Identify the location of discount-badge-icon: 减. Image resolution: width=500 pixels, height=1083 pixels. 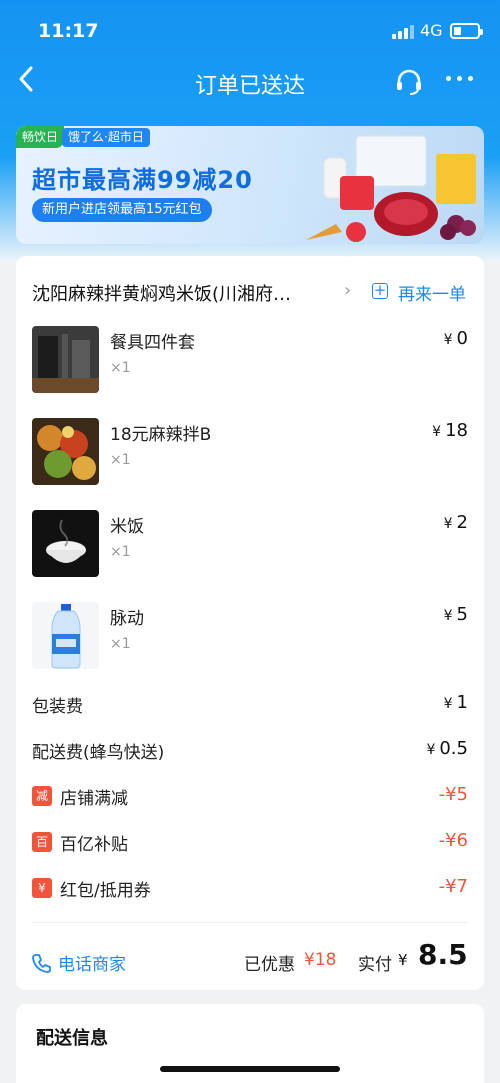
(42, 796).